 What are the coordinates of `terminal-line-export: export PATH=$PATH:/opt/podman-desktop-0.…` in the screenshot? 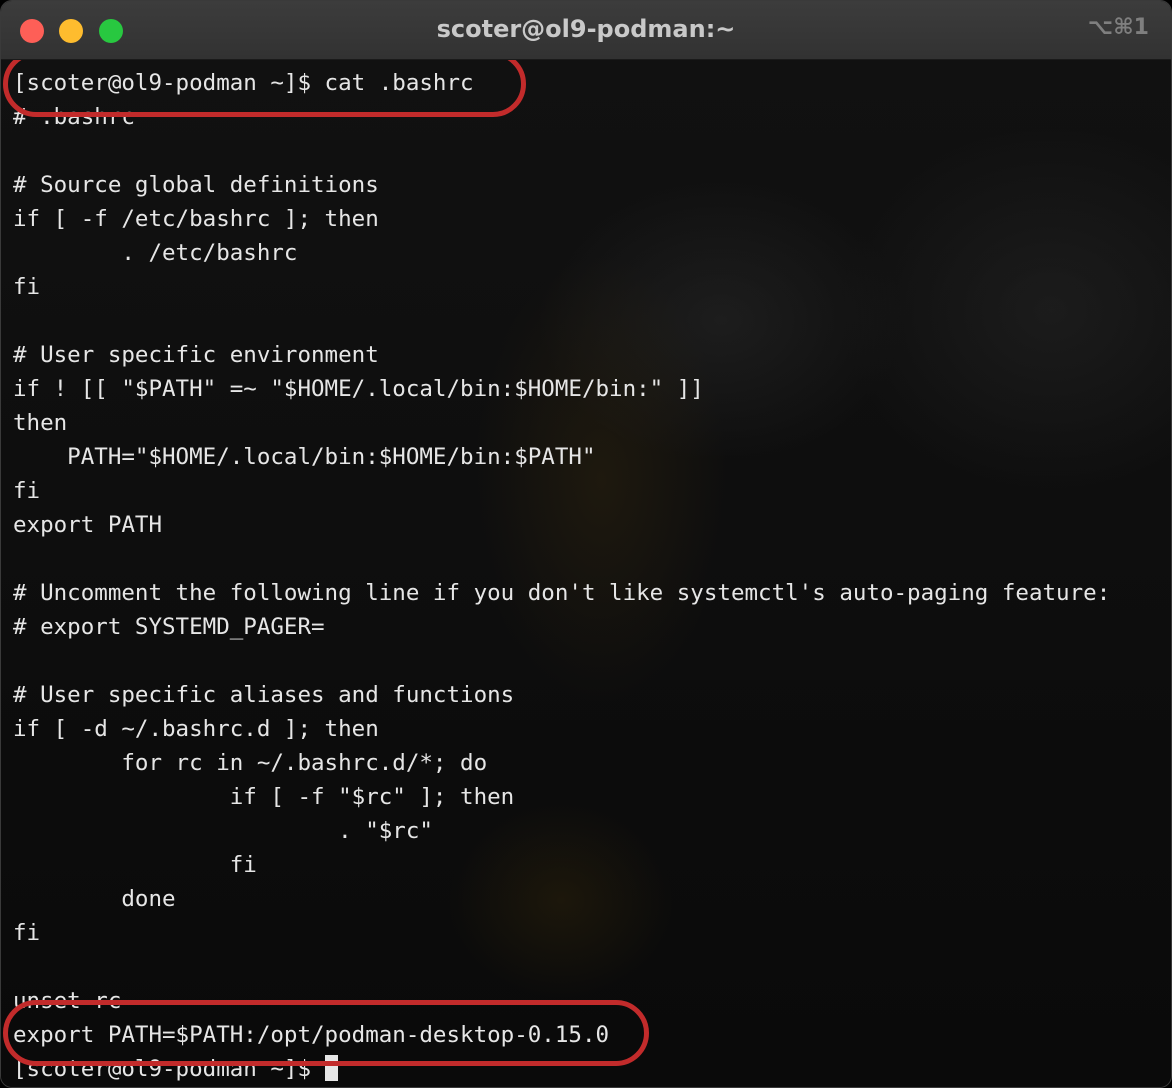 It's located at (311, 1035).